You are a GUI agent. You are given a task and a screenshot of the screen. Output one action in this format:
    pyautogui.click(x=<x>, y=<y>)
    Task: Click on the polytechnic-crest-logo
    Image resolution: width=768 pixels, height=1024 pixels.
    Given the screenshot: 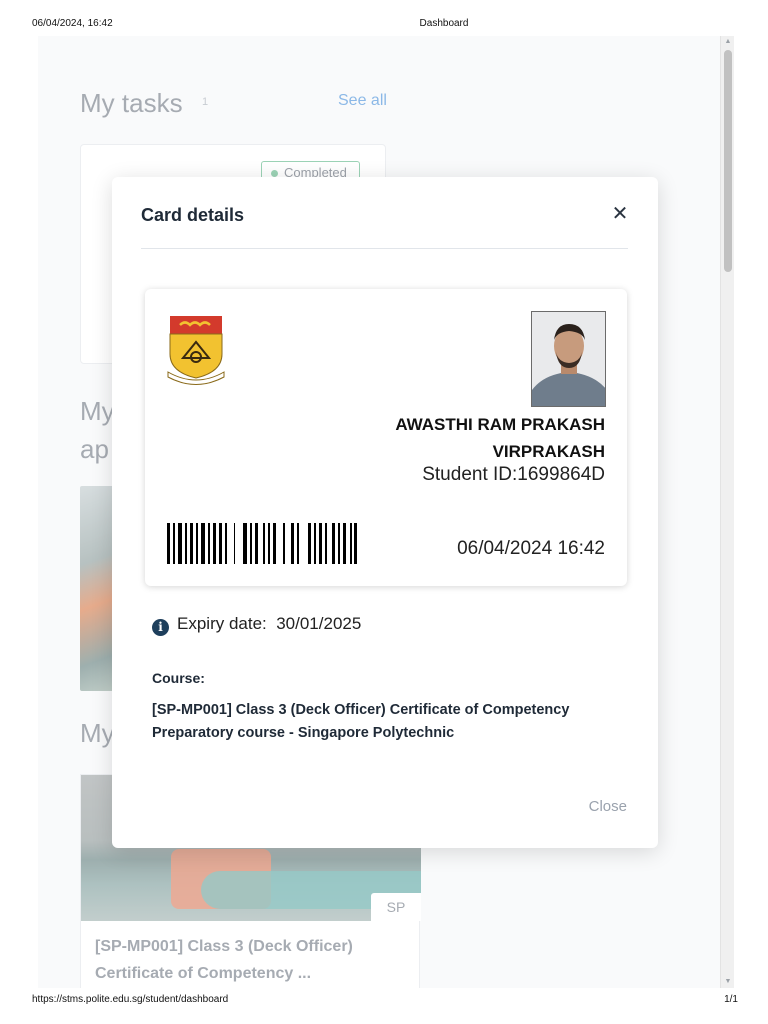 What is the action you would take?
    pyautogui.click(x=196, y=350)
    